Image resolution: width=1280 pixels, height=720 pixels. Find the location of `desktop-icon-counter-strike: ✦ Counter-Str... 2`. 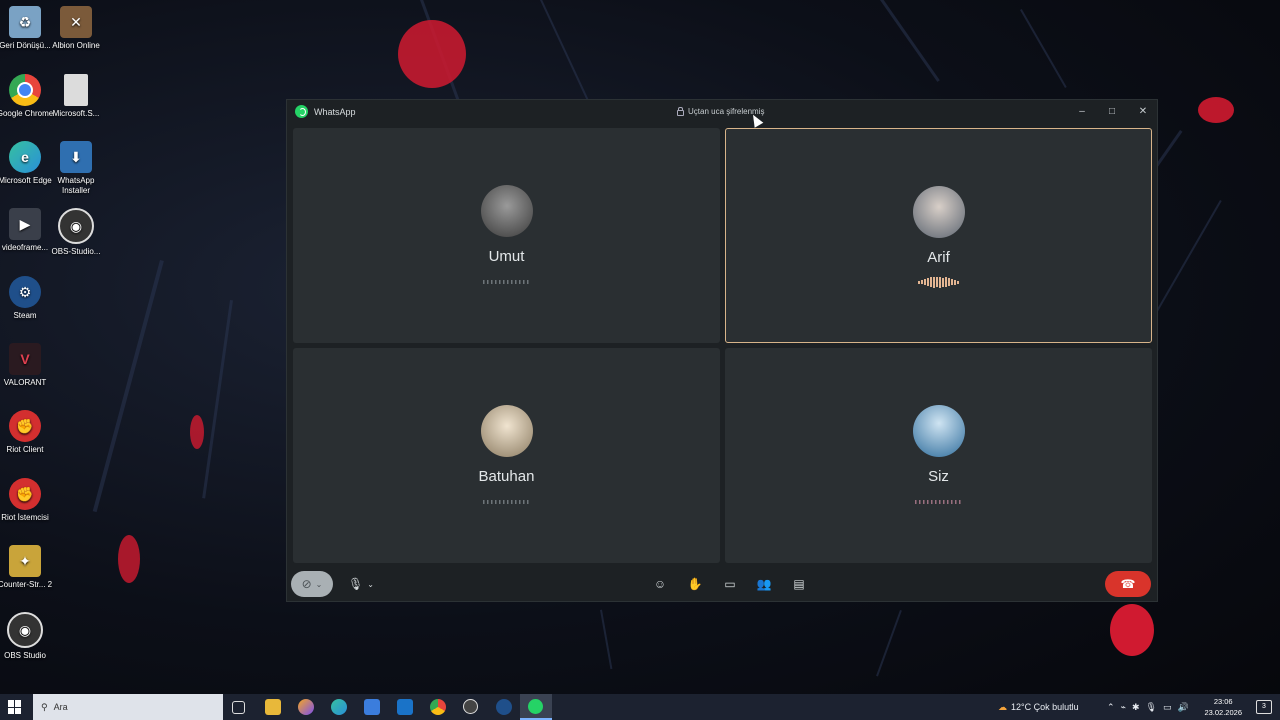

desktop-icon-counter-strike: ✦ Counter-Str... 2 is located at coordinates (27, 567).